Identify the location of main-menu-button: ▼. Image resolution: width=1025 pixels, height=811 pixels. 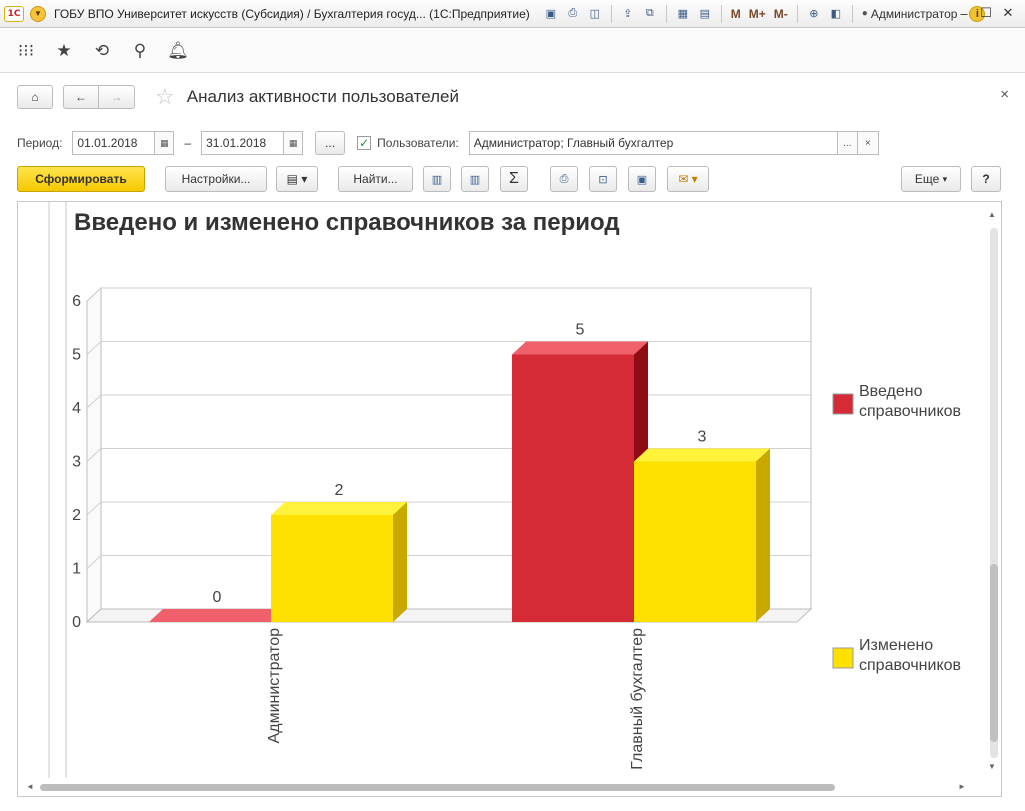
(38, 13).